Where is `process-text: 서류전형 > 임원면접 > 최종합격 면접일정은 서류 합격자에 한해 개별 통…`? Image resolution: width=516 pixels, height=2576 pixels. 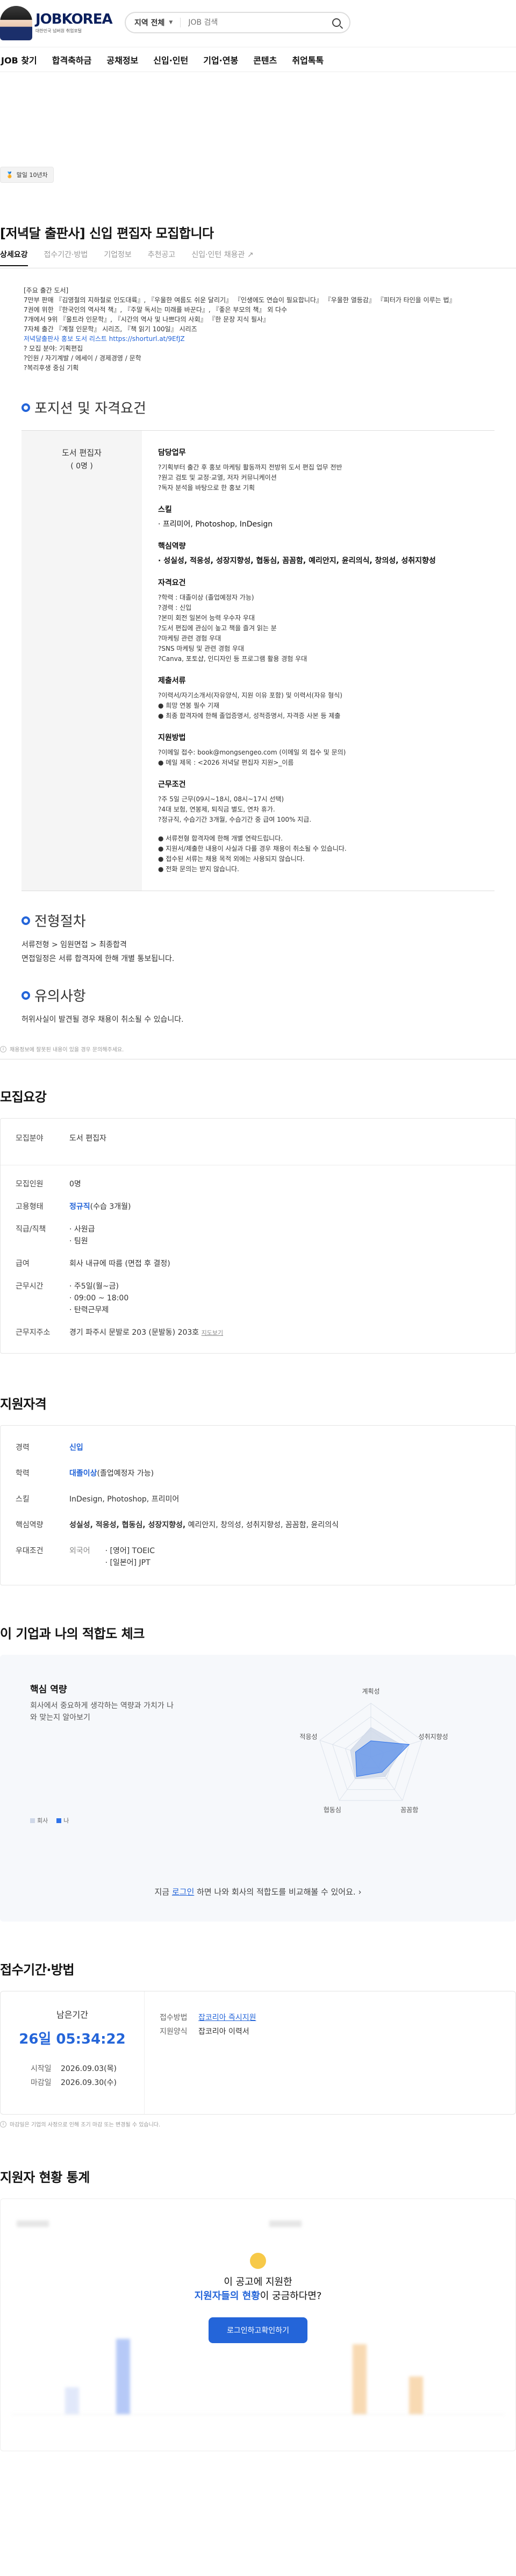
process-text: 서류전형 > 임원면접 > 최종합격 면접일정은 서류 합격자에 한해 개별 통… is located at coordinates (269, 952).